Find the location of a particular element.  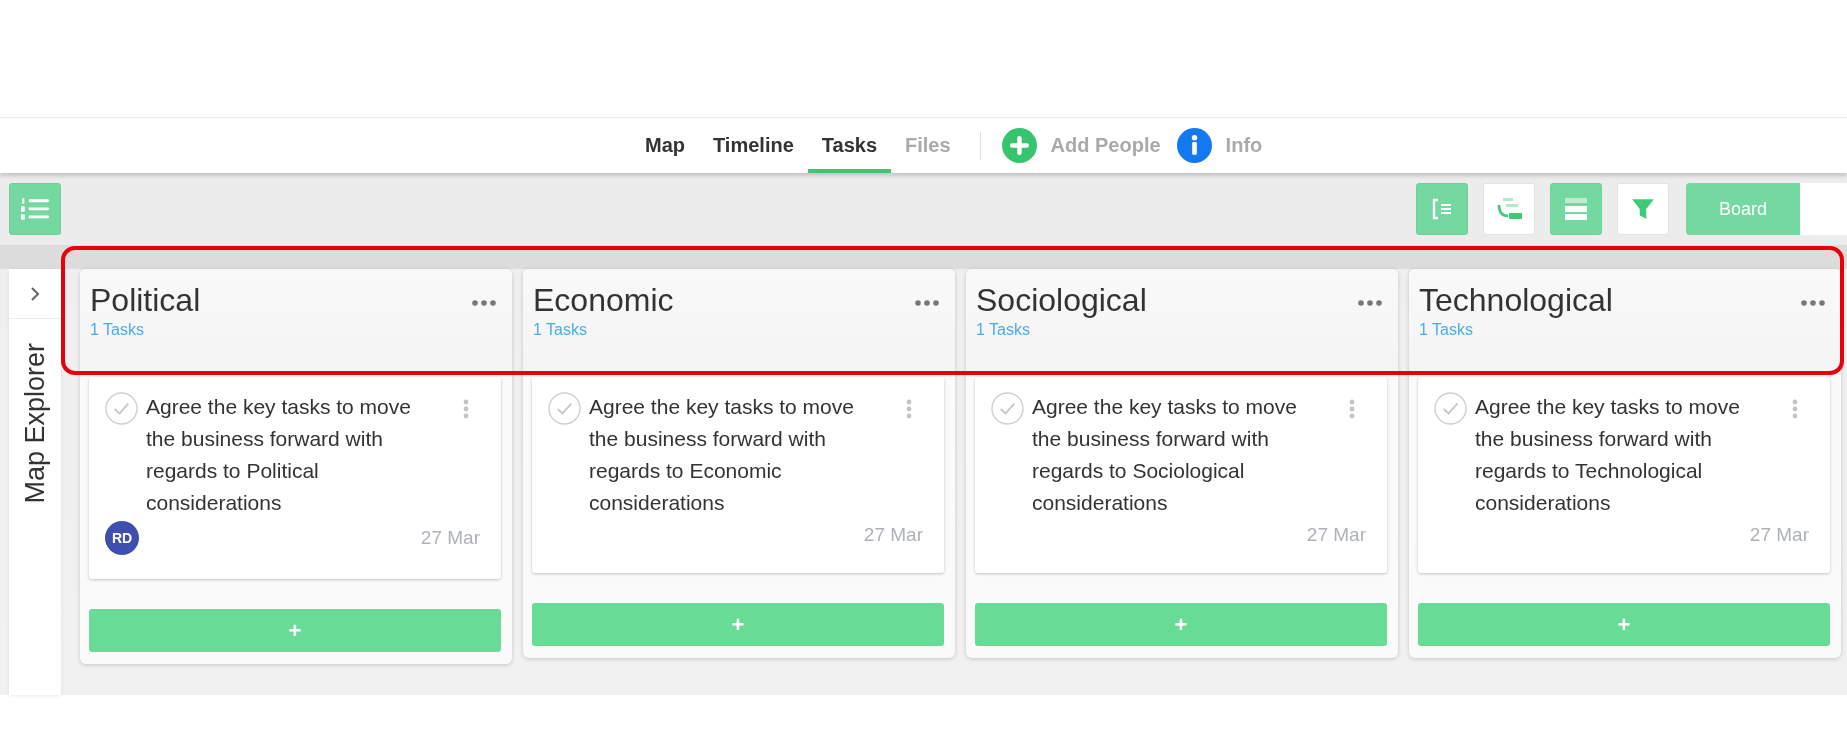

plus-circle-icon is located at coordinates (1019, 145).